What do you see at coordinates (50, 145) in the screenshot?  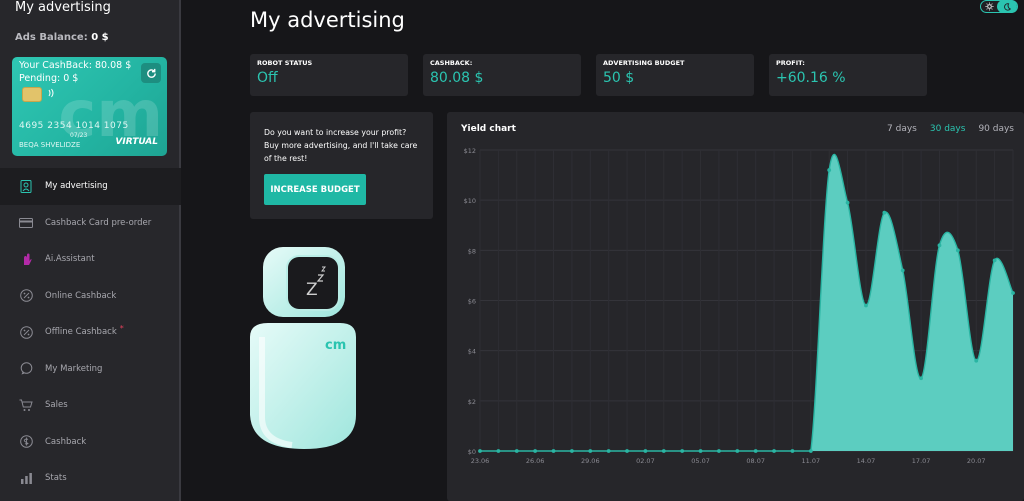 I see `card-holder: BEQA SHVELIDZE` at bounding box center [50, 145].